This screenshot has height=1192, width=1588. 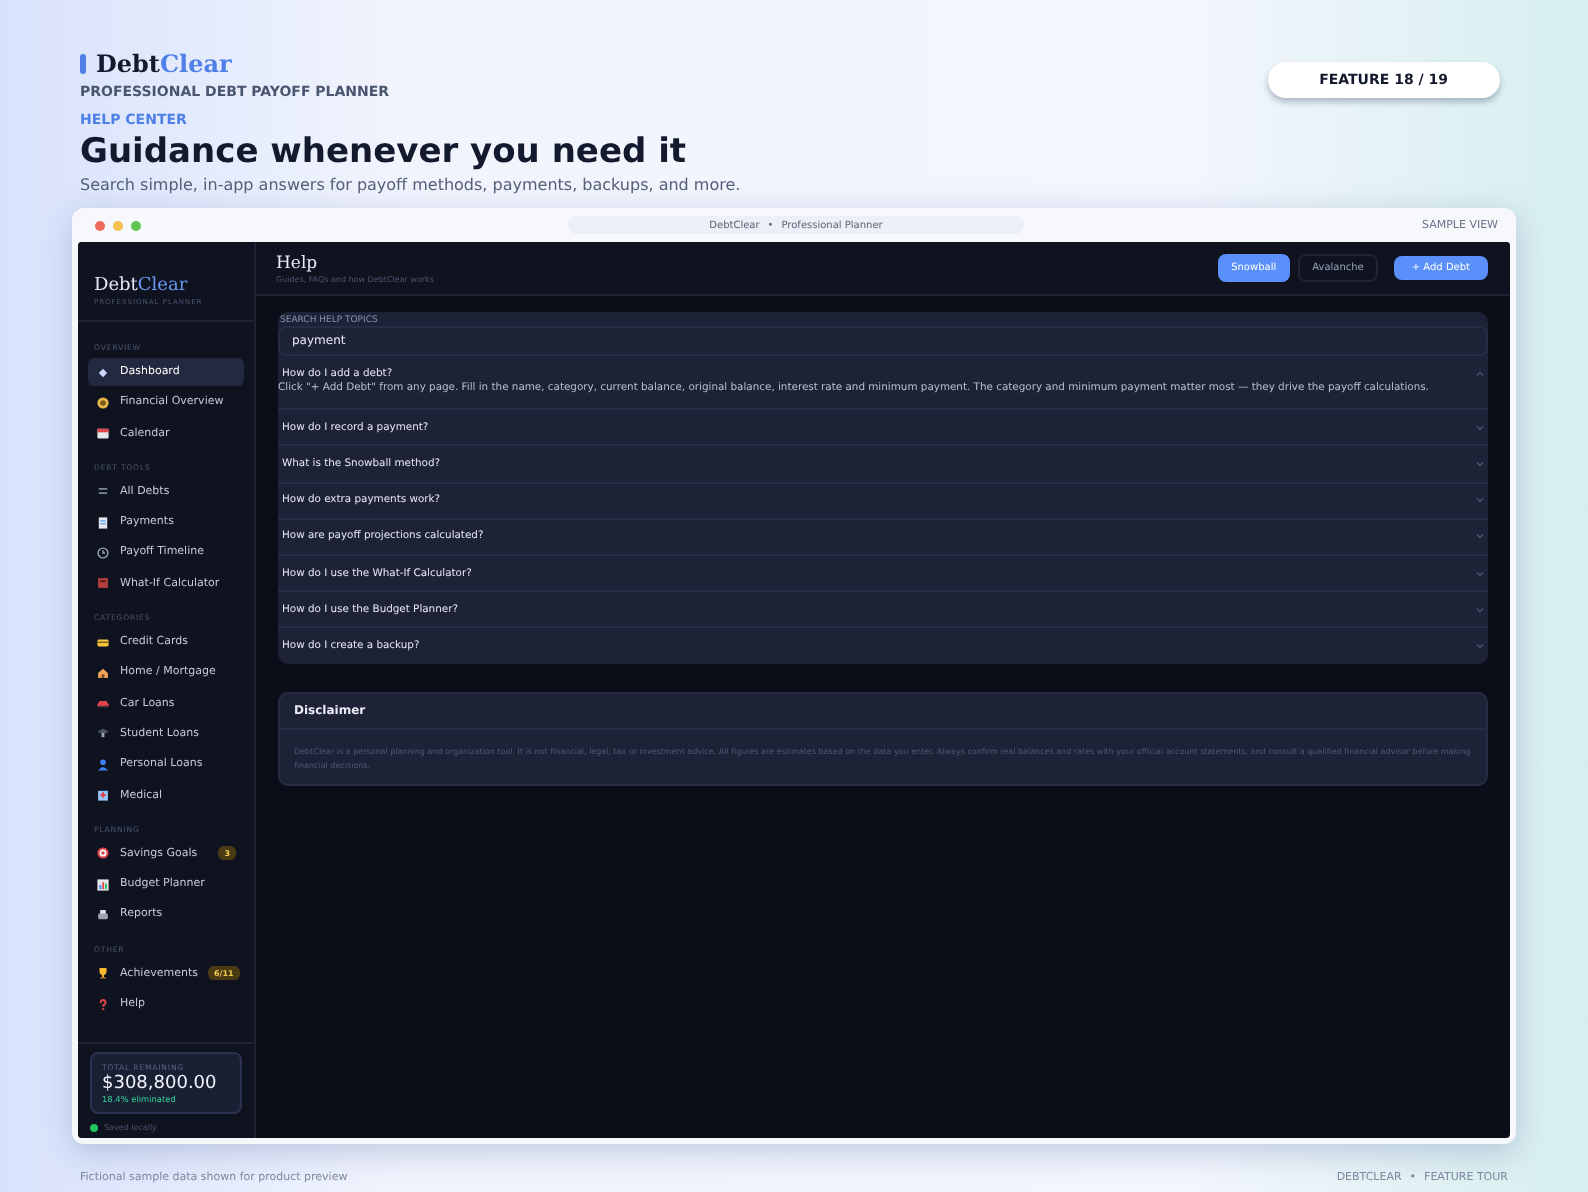 What do you see at coordinates (103, 642) in the screenshot?
I see `card-icon` at bounding box center [103, 642].